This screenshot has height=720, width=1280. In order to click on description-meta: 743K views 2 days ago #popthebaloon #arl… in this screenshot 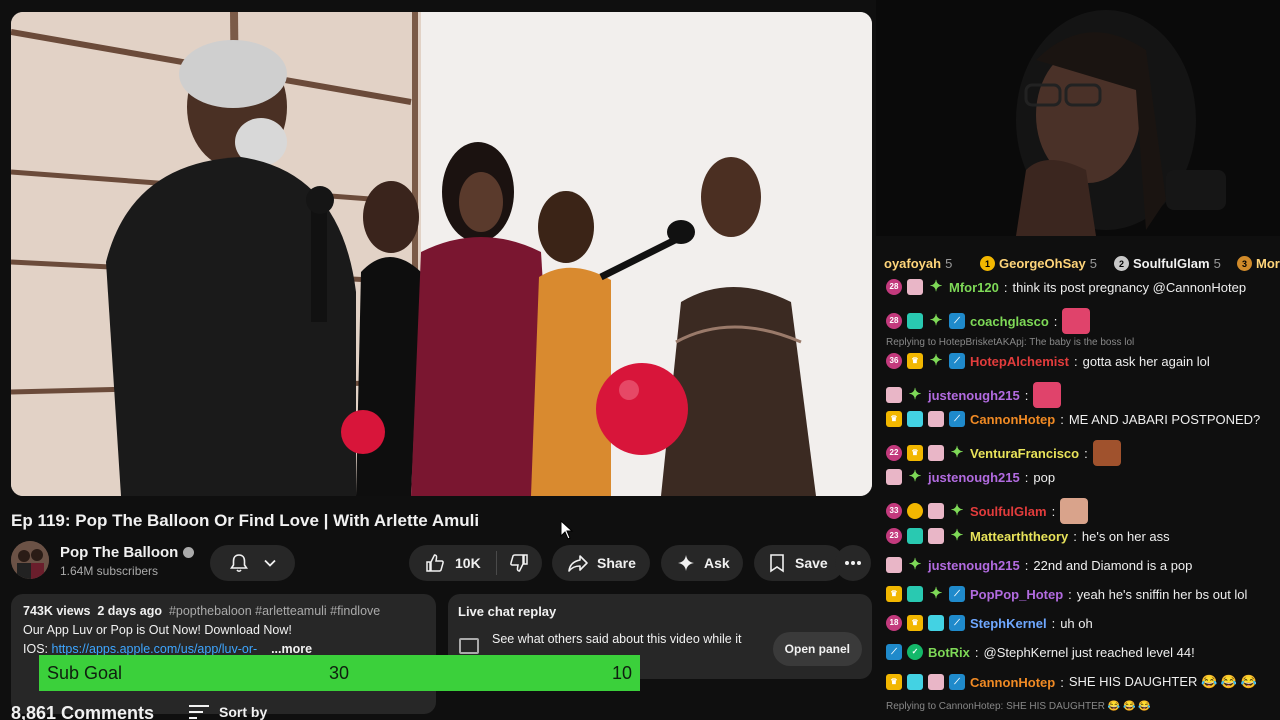, I will do `click(223, 611)`.